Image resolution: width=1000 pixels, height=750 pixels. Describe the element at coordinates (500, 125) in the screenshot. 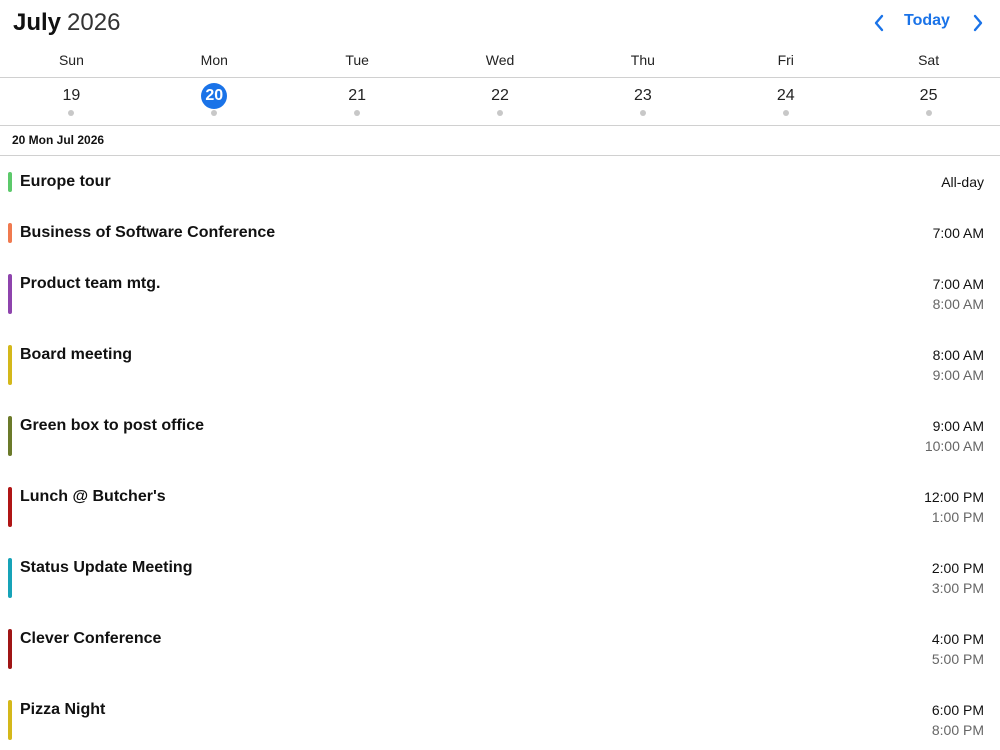

I see `divider` at that location.